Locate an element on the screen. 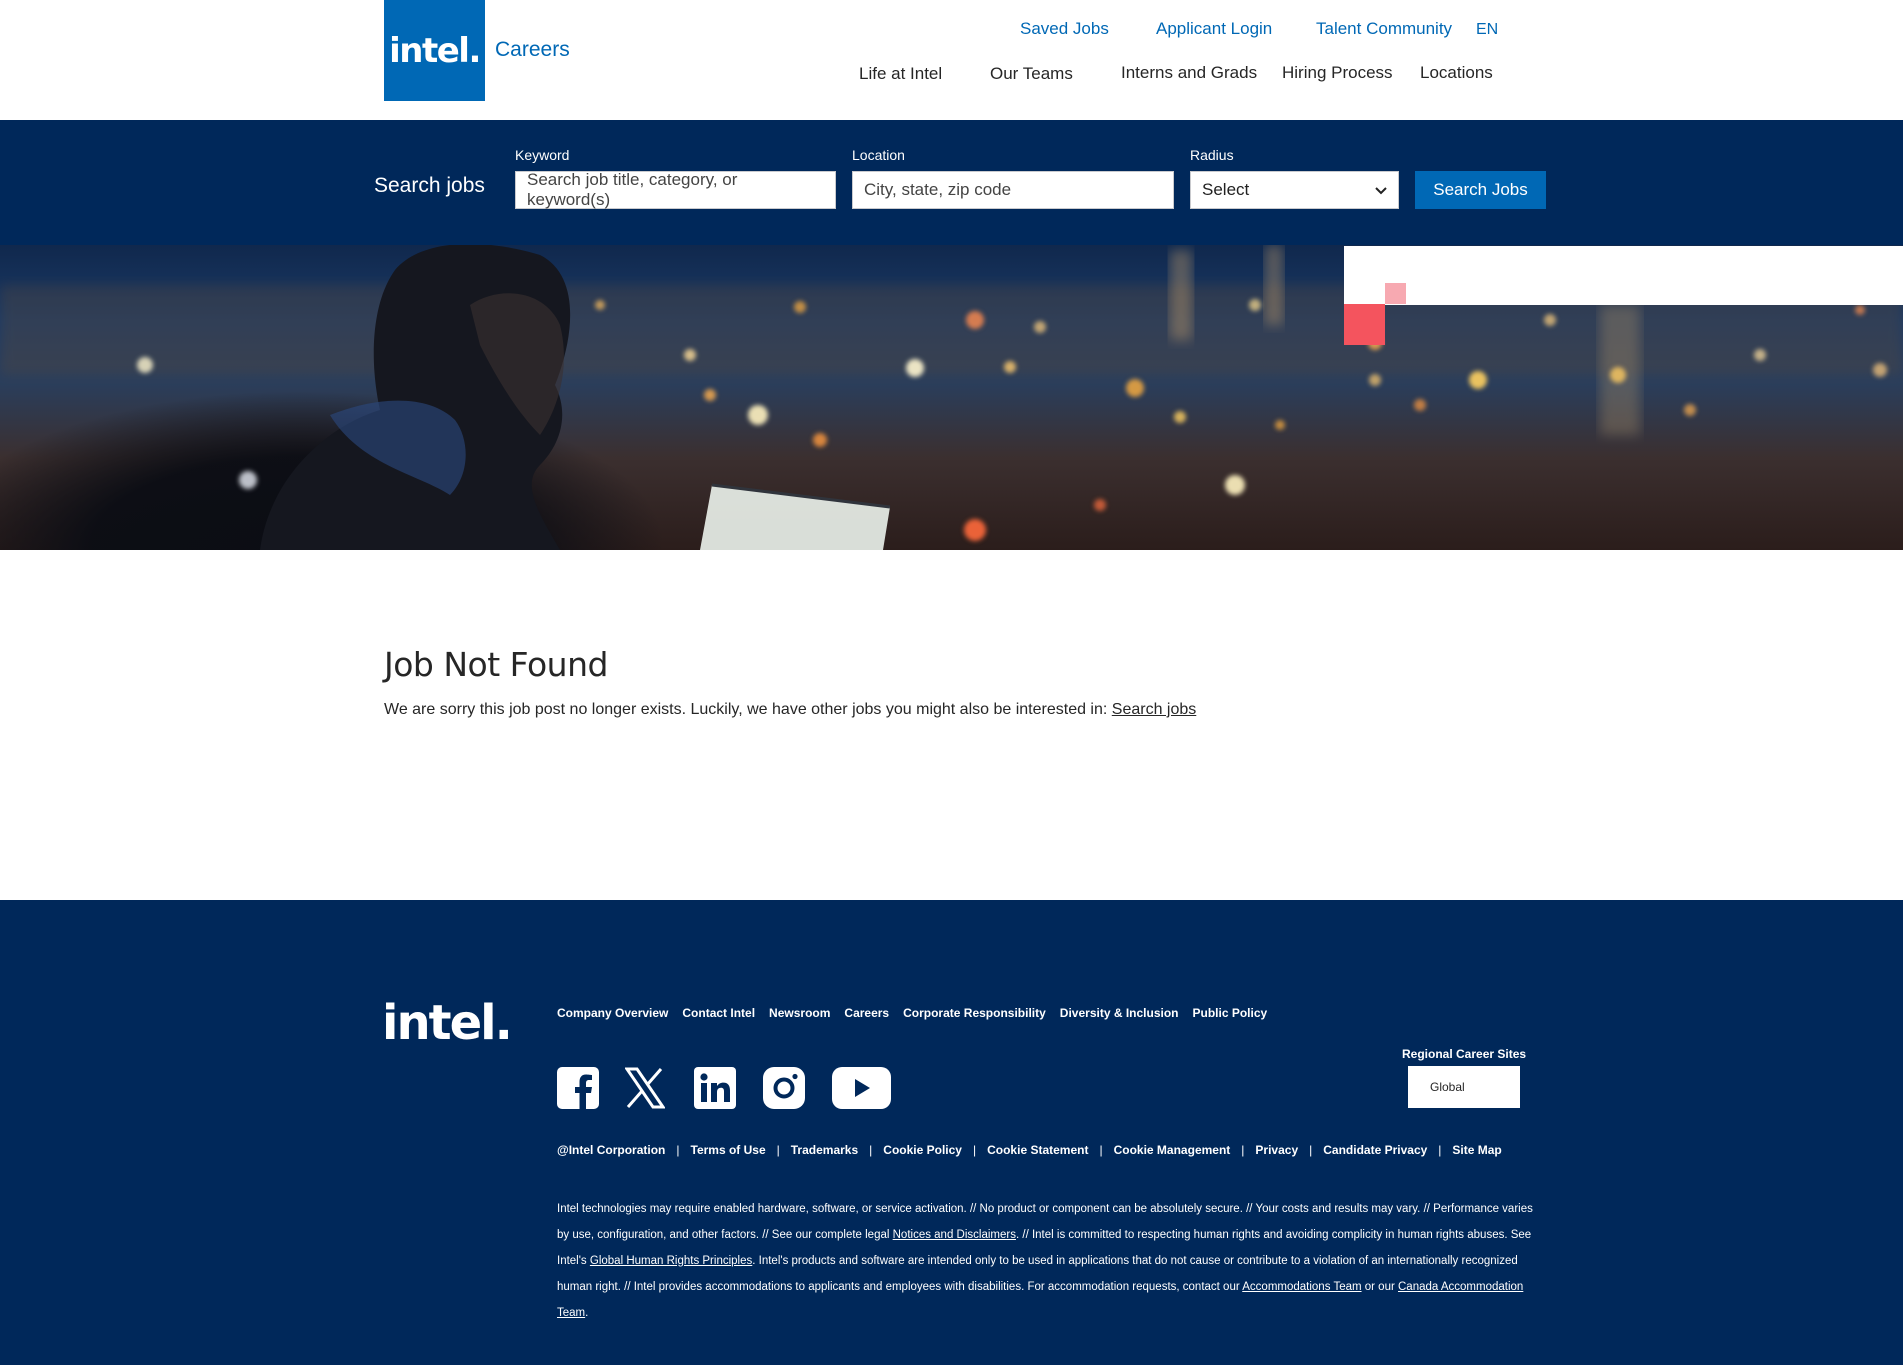 This screenshot has width=1903, height=1365. regional-career-sites-select: Global is located at coordinates (1464, 1087).